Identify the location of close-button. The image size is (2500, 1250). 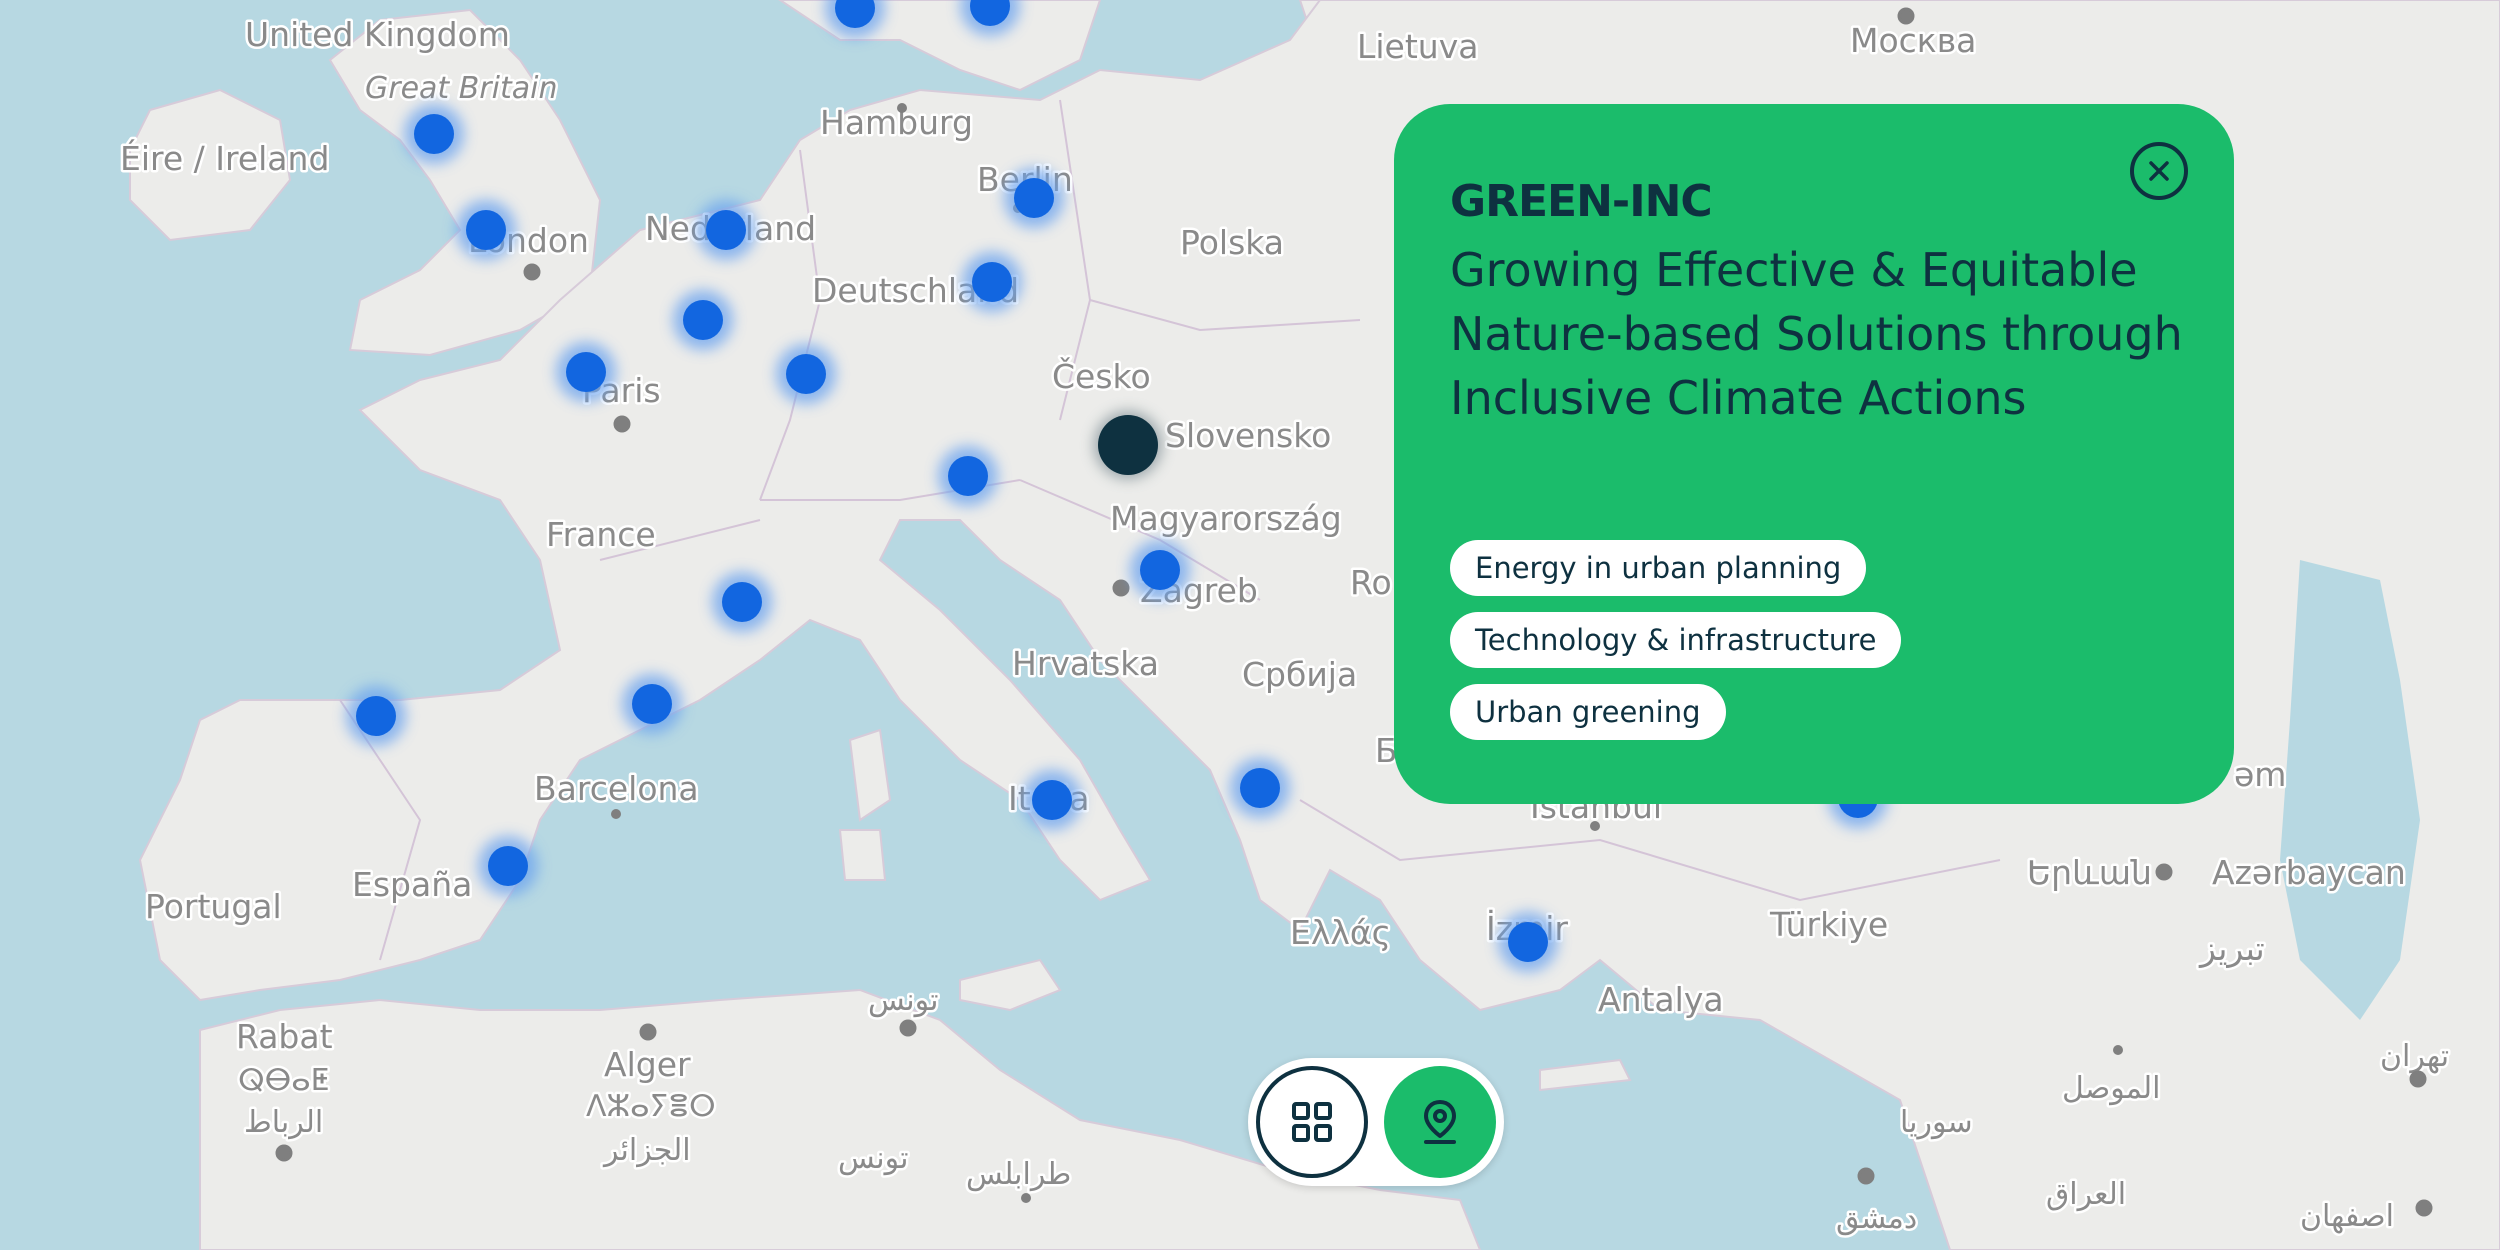
(2159, 171).